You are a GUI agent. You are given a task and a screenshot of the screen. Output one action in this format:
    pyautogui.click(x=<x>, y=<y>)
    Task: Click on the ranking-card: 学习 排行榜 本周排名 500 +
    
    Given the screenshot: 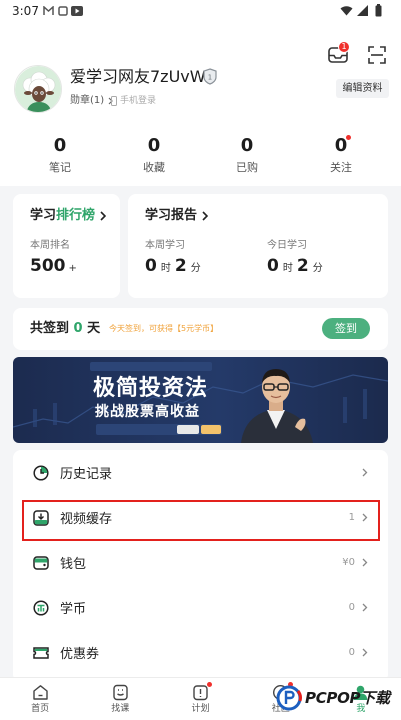 What is the action you would take?
    pyautogui.click(x=66, y=246)
    